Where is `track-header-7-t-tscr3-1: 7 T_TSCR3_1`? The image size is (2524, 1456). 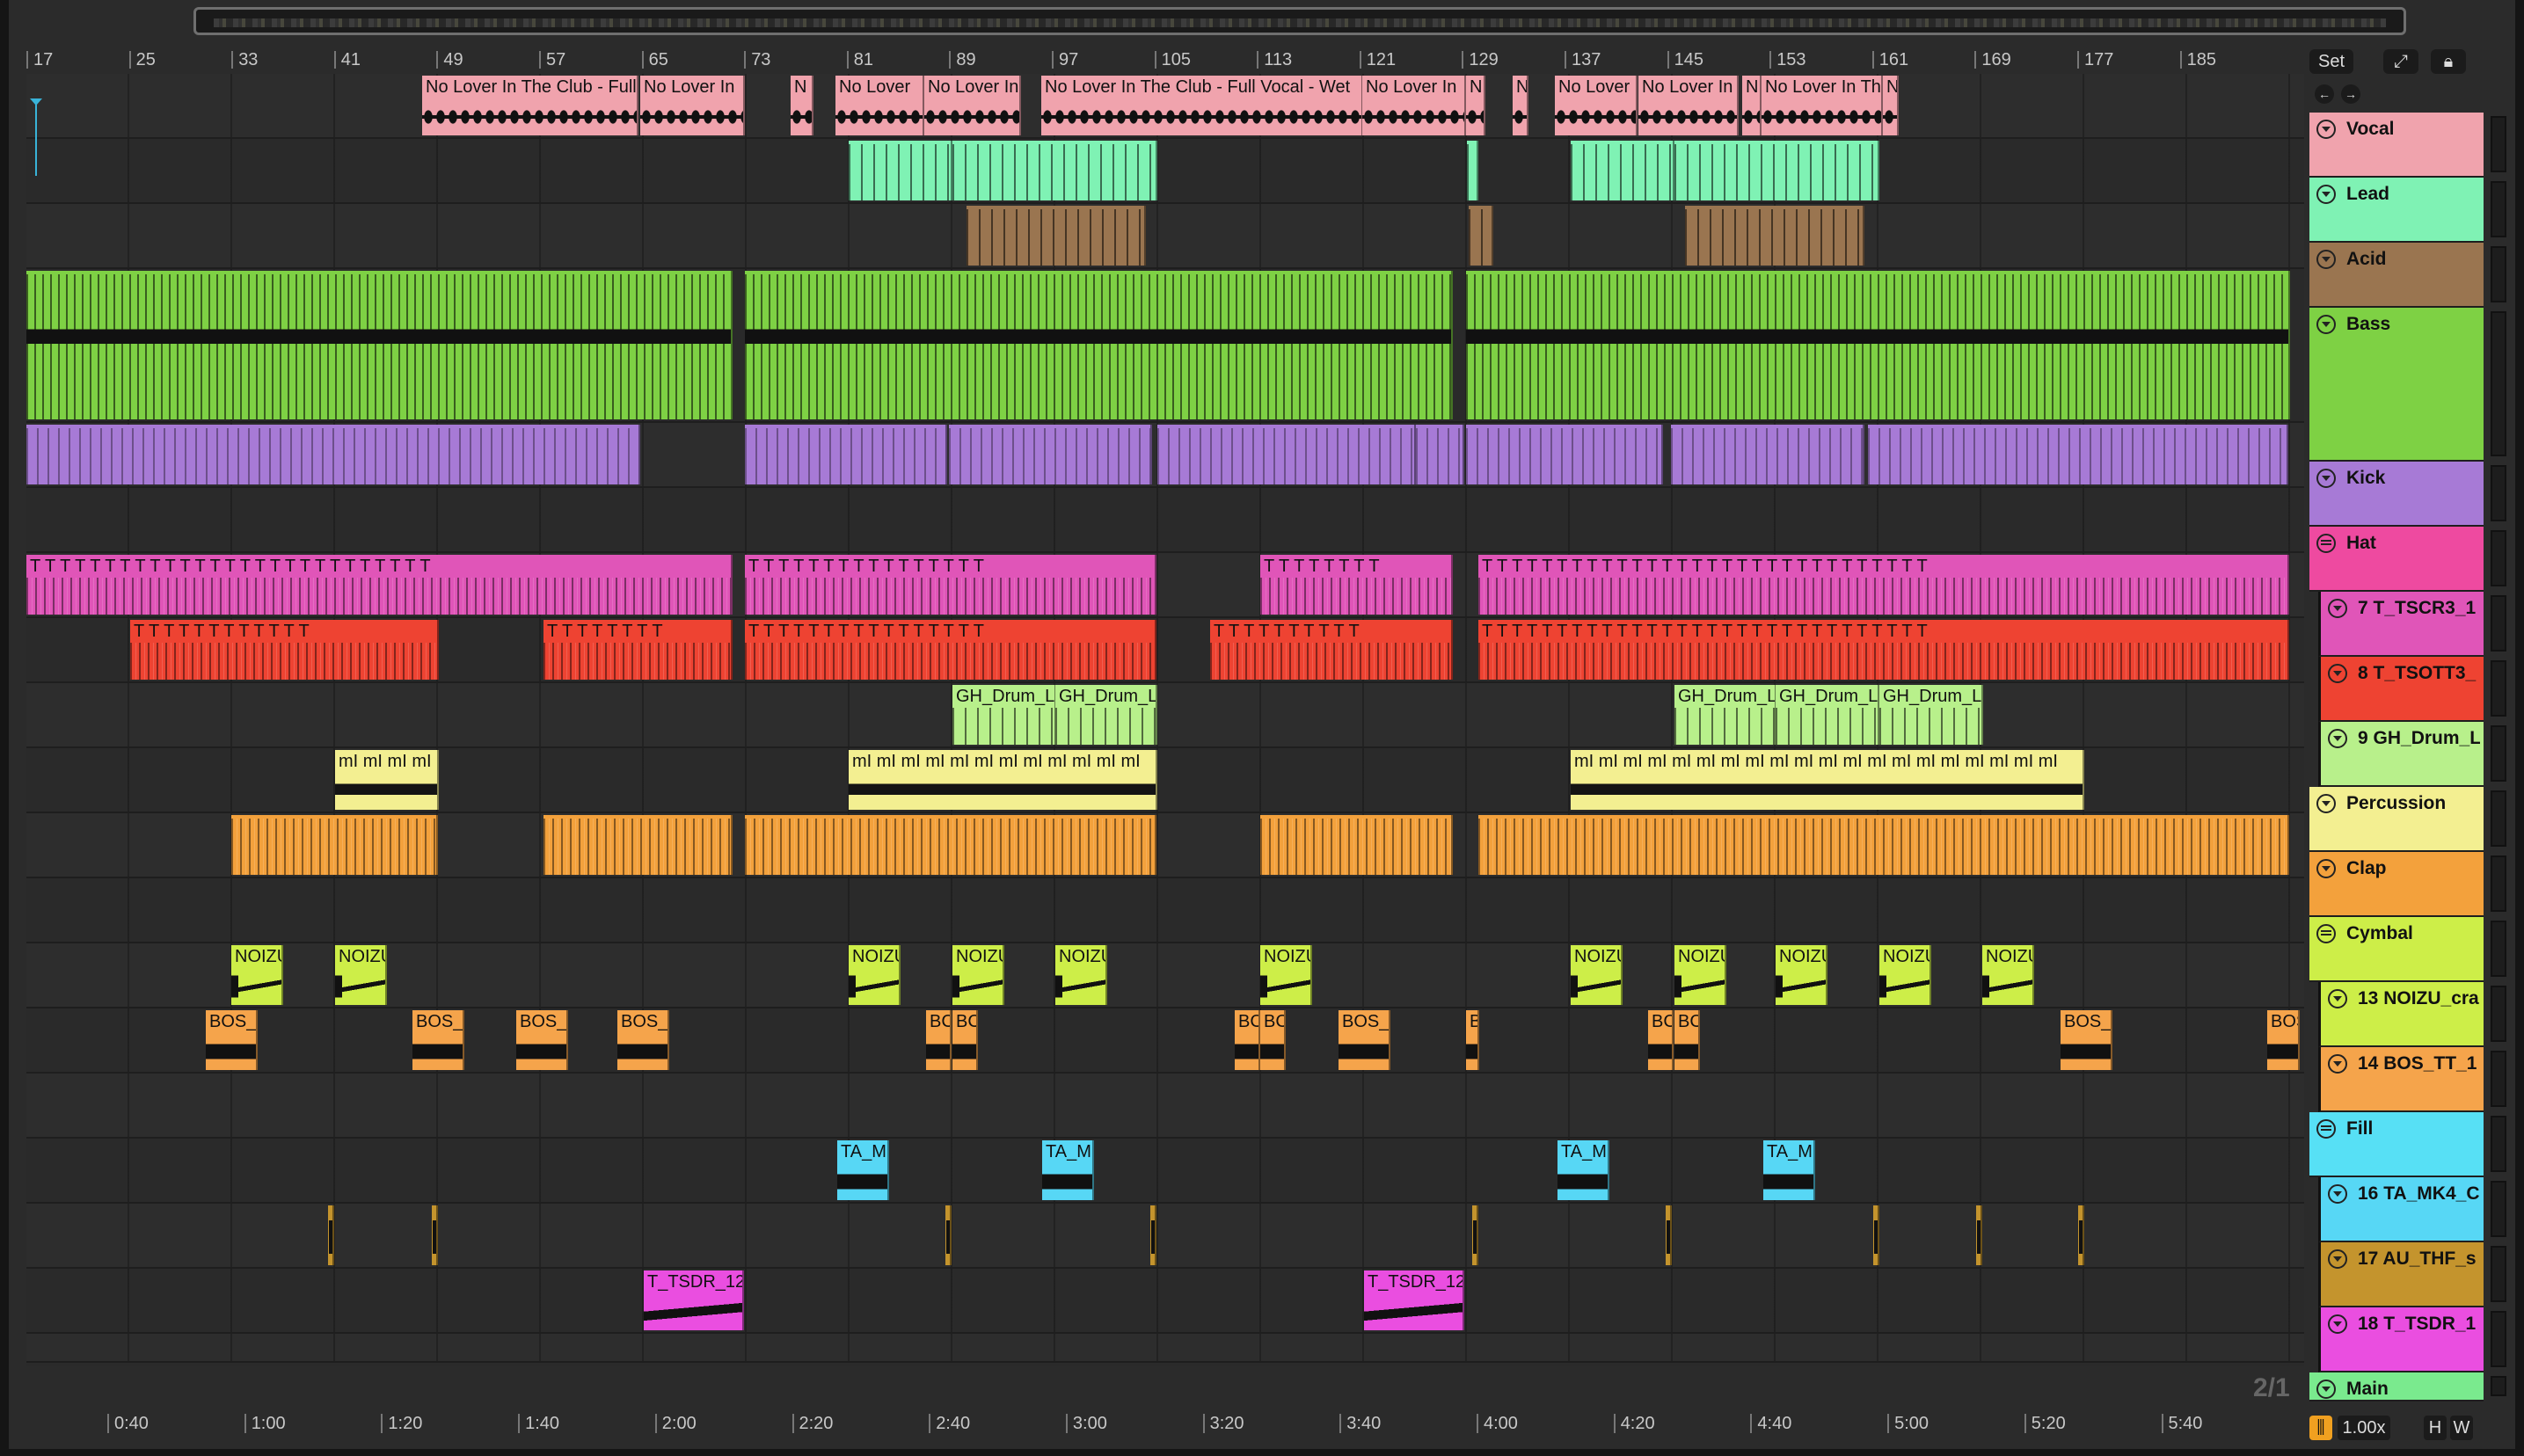
track-header-7-t-tscr3-1: 7 T_TSCR3_1 is located at coordinates (2401, 624).